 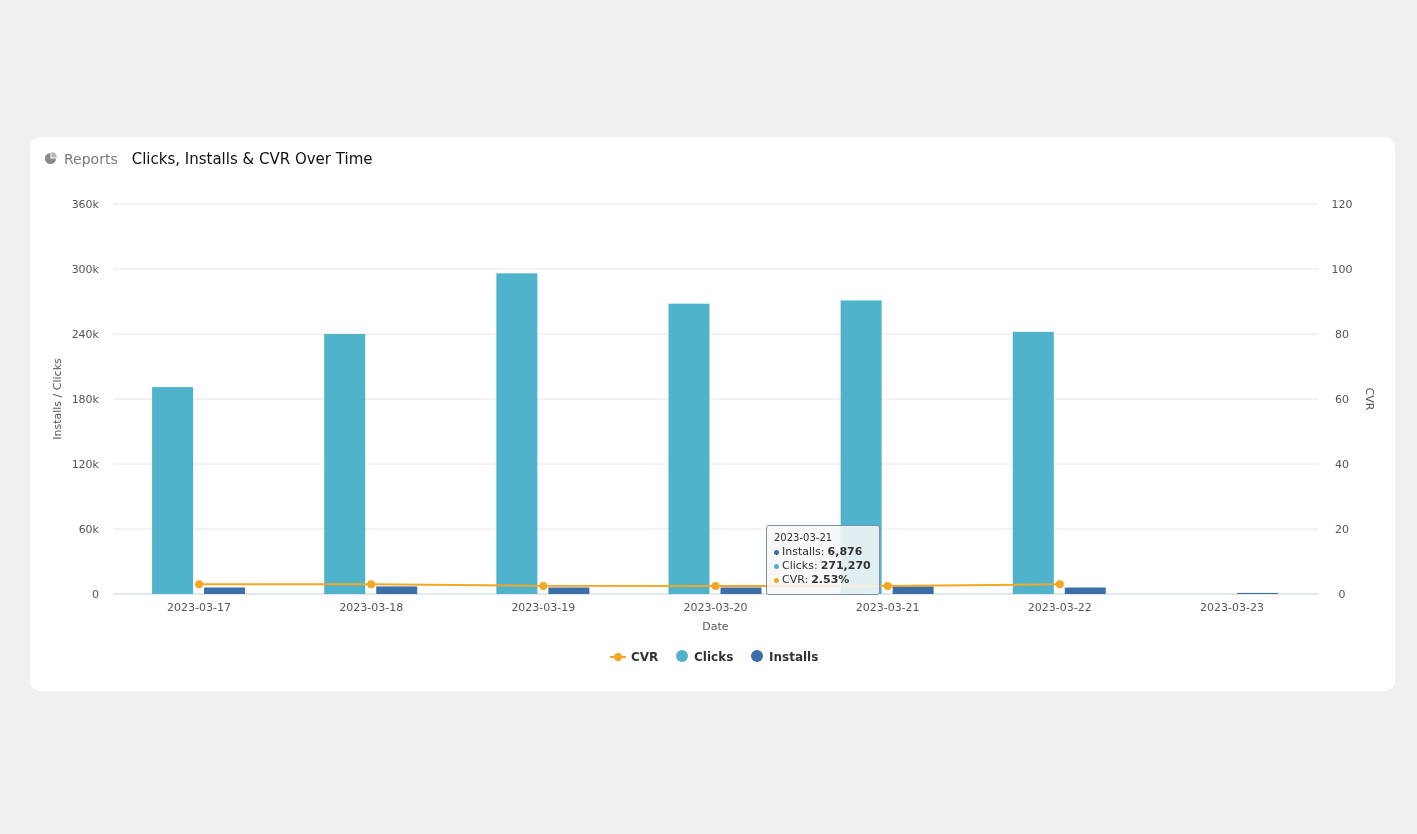 I want to click on tooltip-label: Installs:, so click(x=803, y=552).